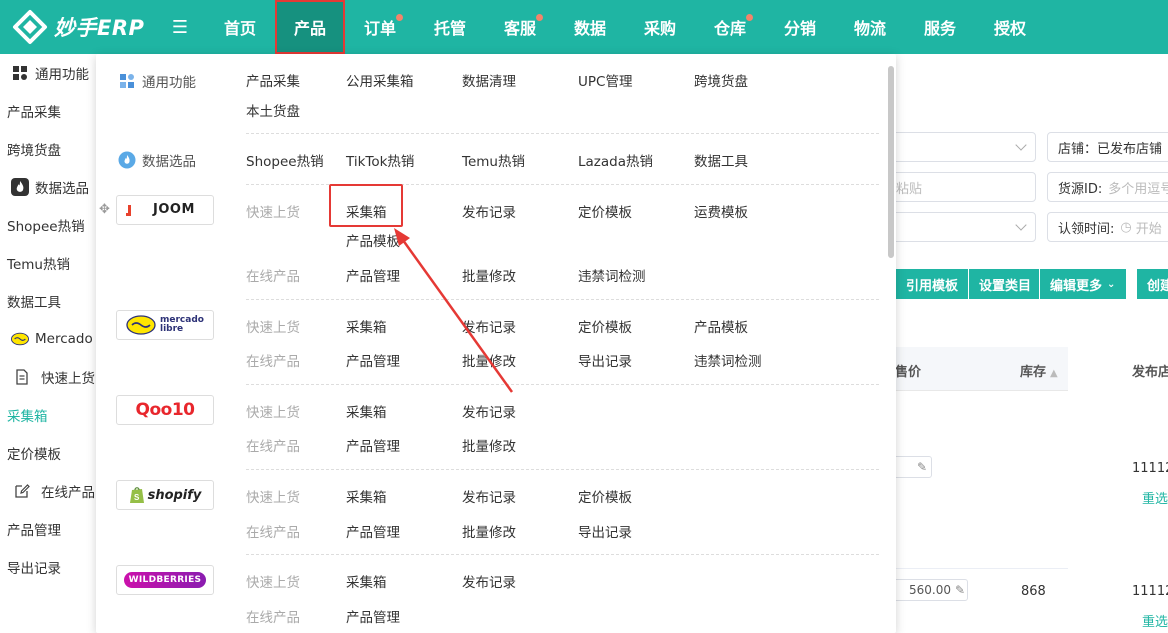 This screenshot has height=633, width=1168. Describe the element at coordinates (1107, 187) in the screenshot. I see `source-id-input: 货源ID: 多个用逗号` at that location.